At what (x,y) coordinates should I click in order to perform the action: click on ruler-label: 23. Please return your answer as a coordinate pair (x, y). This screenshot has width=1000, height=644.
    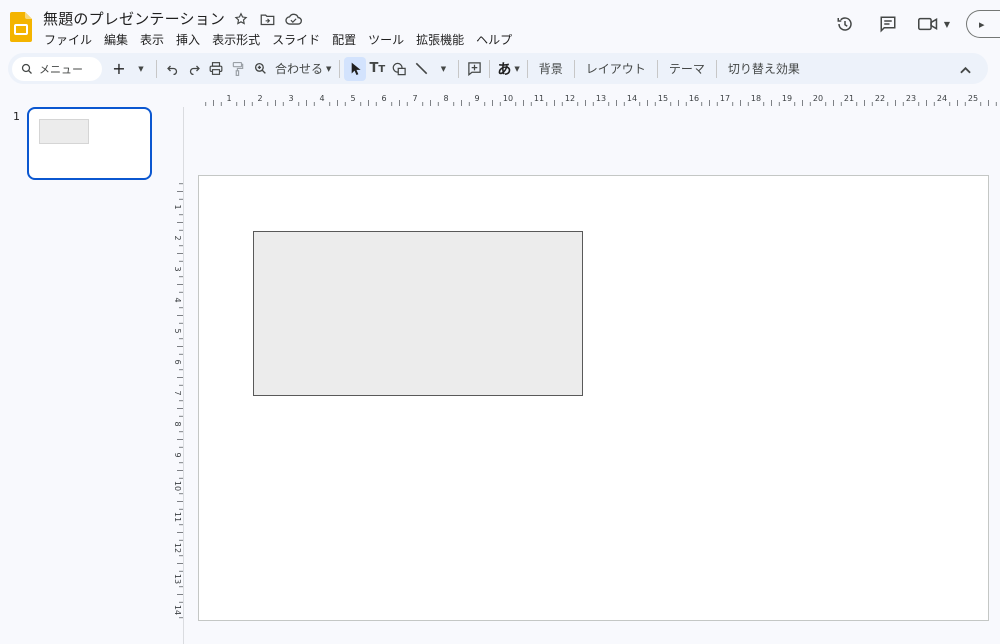
    Looking at the image, I should click on (911, 98).